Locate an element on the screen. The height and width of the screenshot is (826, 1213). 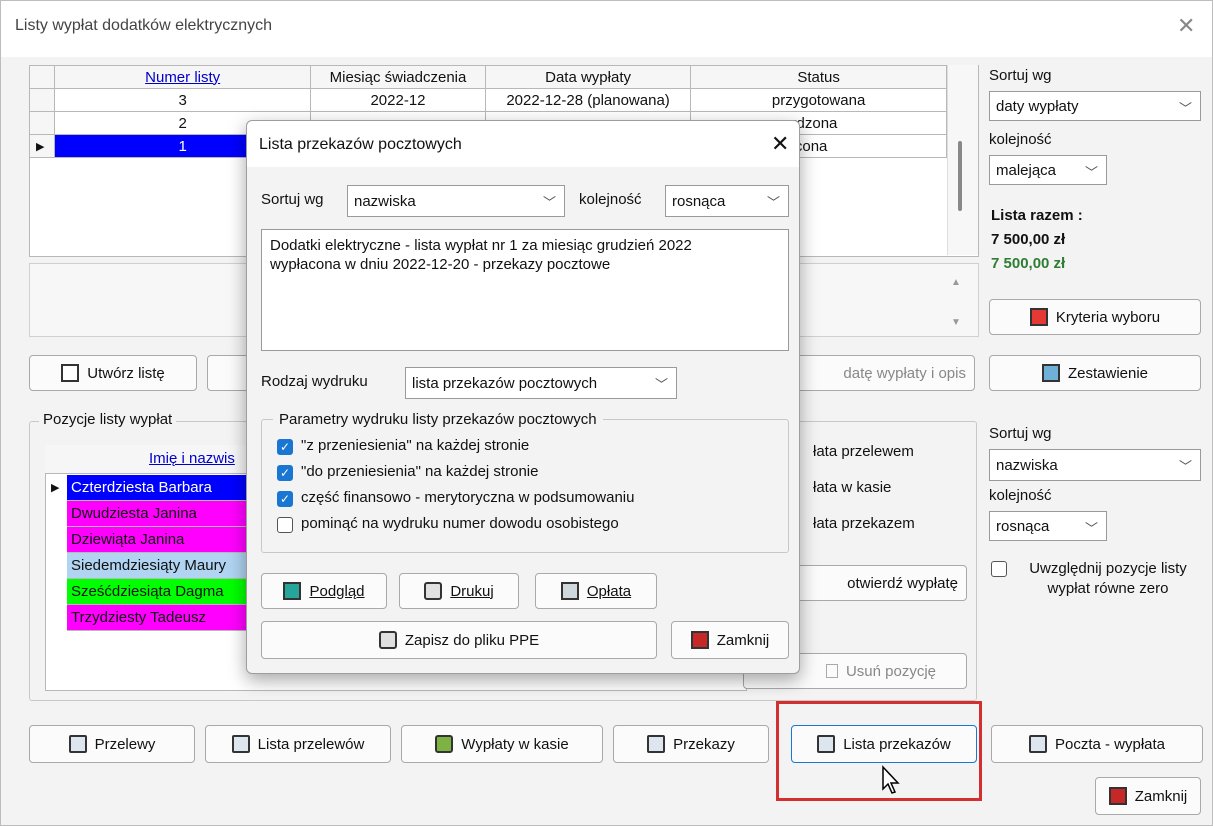
window-close-icon: ✕ is located at coordinates (1186, 26).